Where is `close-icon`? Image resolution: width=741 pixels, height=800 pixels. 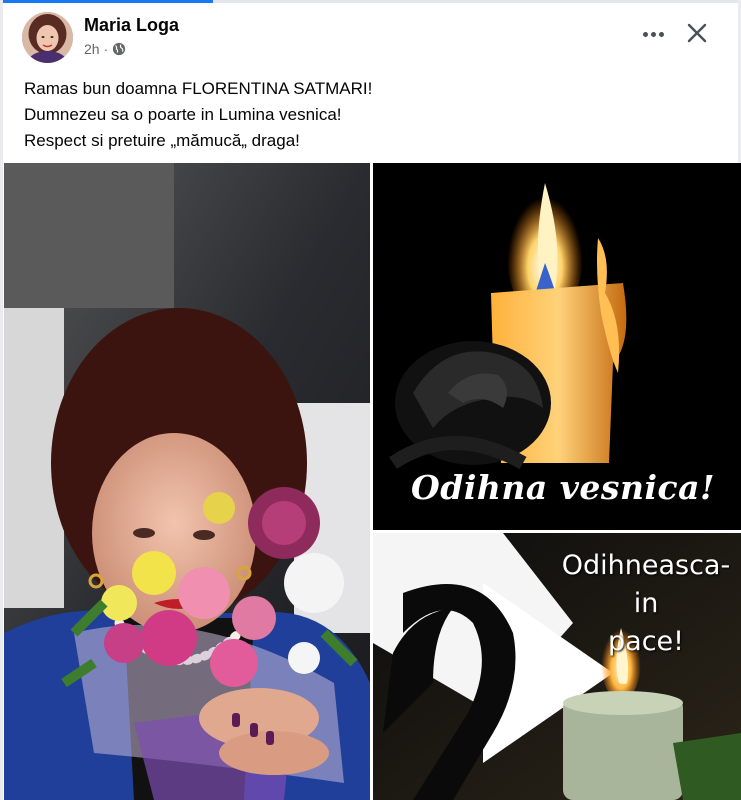
close-icon is located at coordinates (697, 33).